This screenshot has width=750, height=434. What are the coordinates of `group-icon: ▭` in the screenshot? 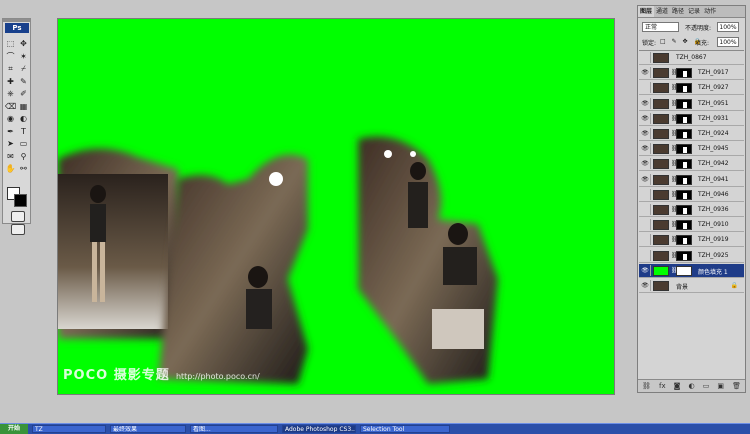 It's located at (706, 386).